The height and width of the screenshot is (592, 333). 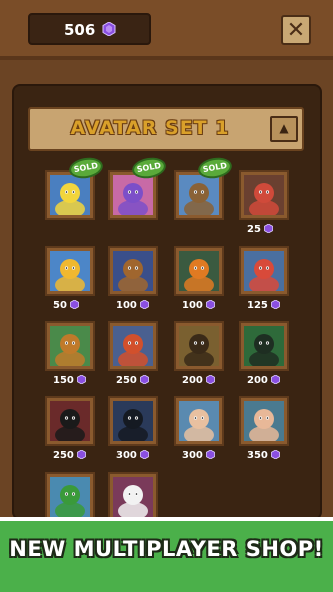 I want to click on price-label: 125, so click(x=263, y=306).